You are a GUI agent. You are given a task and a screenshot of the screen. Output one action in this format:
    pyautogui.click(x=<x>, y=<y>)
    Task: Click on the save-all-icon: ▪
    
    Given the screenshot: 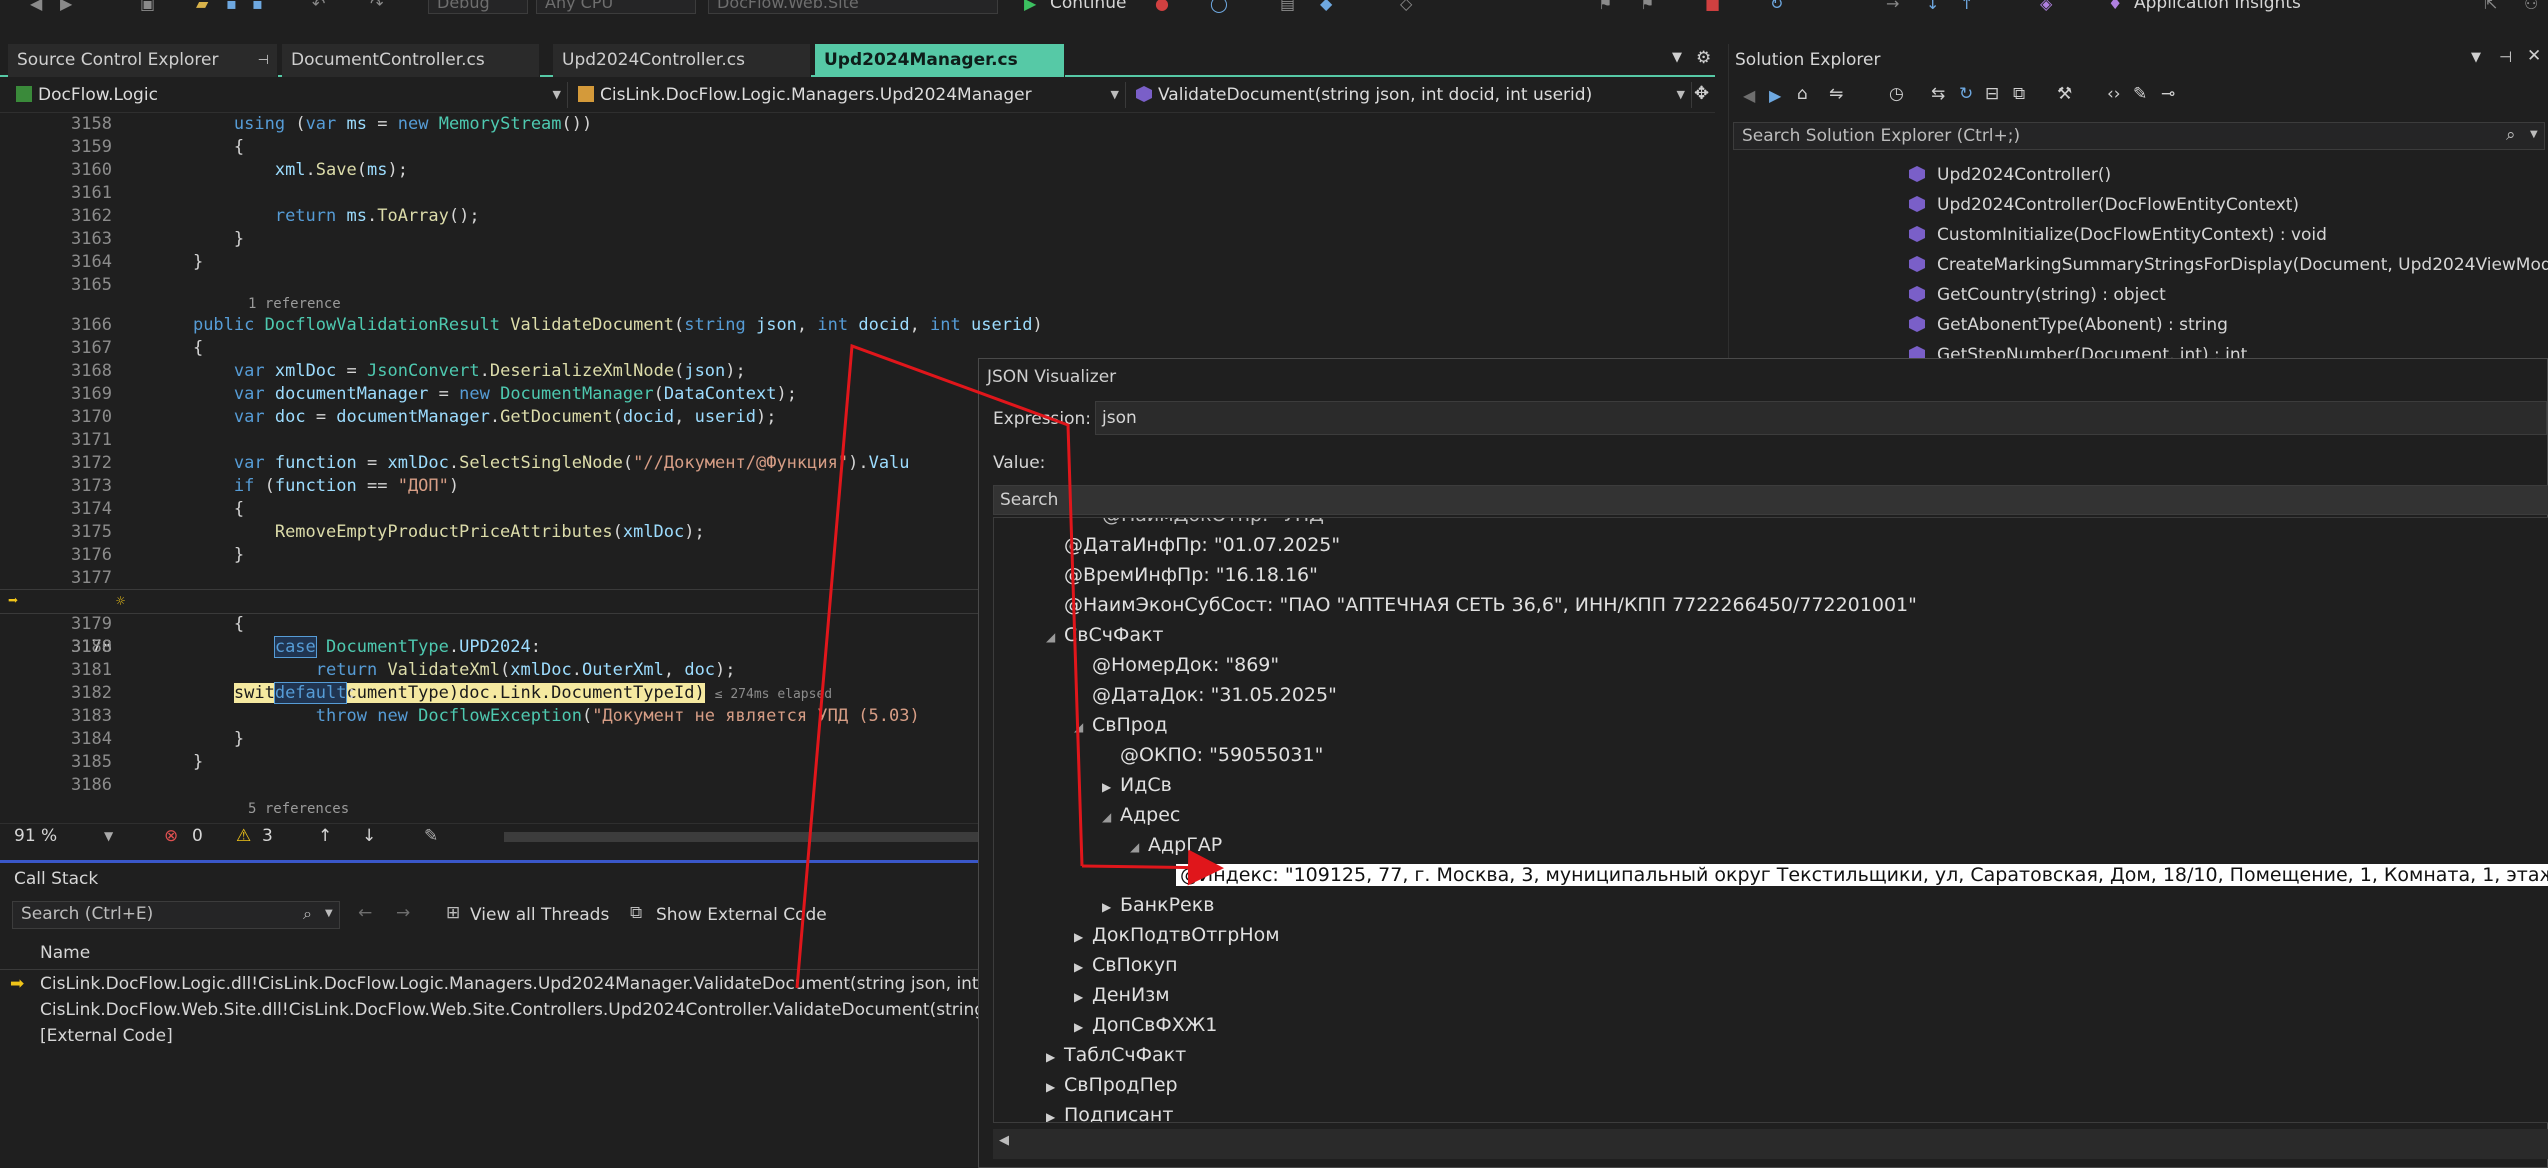 What is the action you would take?
    pyautogui.click(x=257, y=6)
    